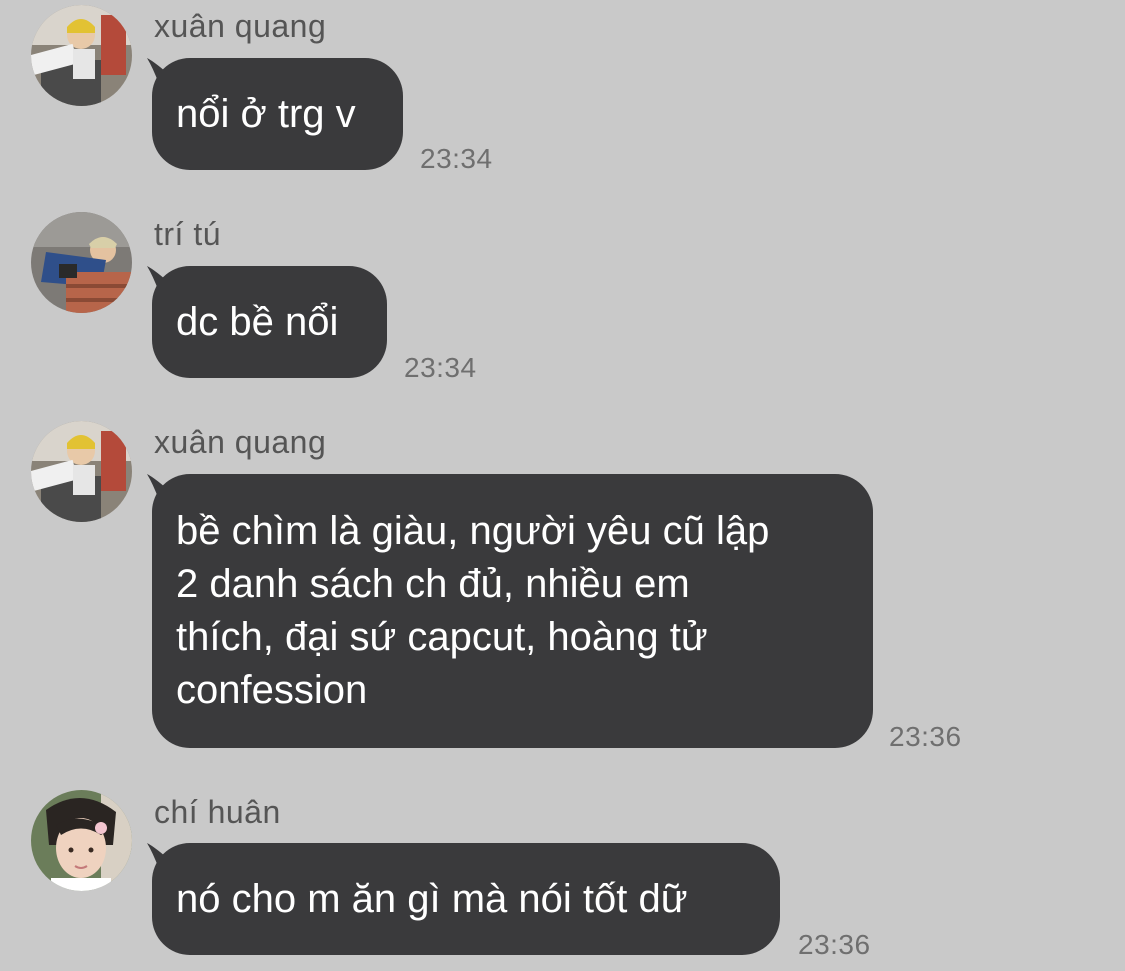  I want to click on message-text: nó cho m ăn gì mà nói tốt dữ, so click(432, 898).